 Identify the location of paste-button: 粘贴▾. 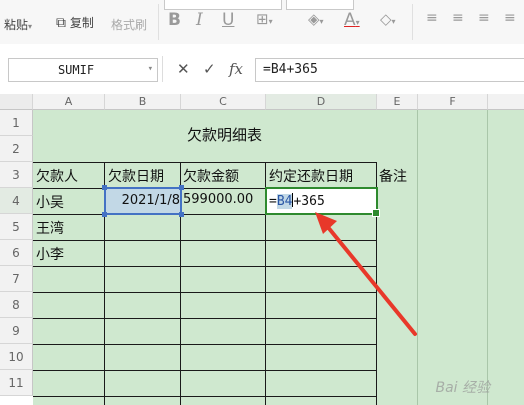
(18, 24).